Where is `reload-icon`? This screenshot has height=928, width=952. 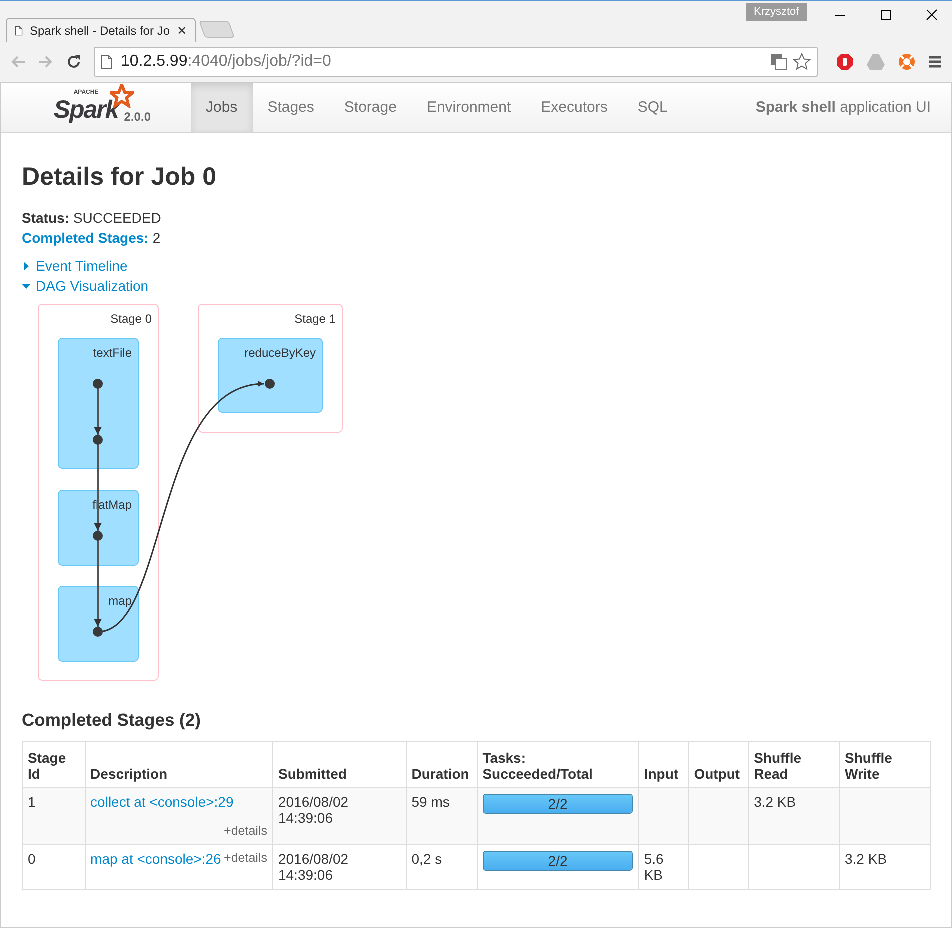 reload-icon is located at coordinates (74, 62).